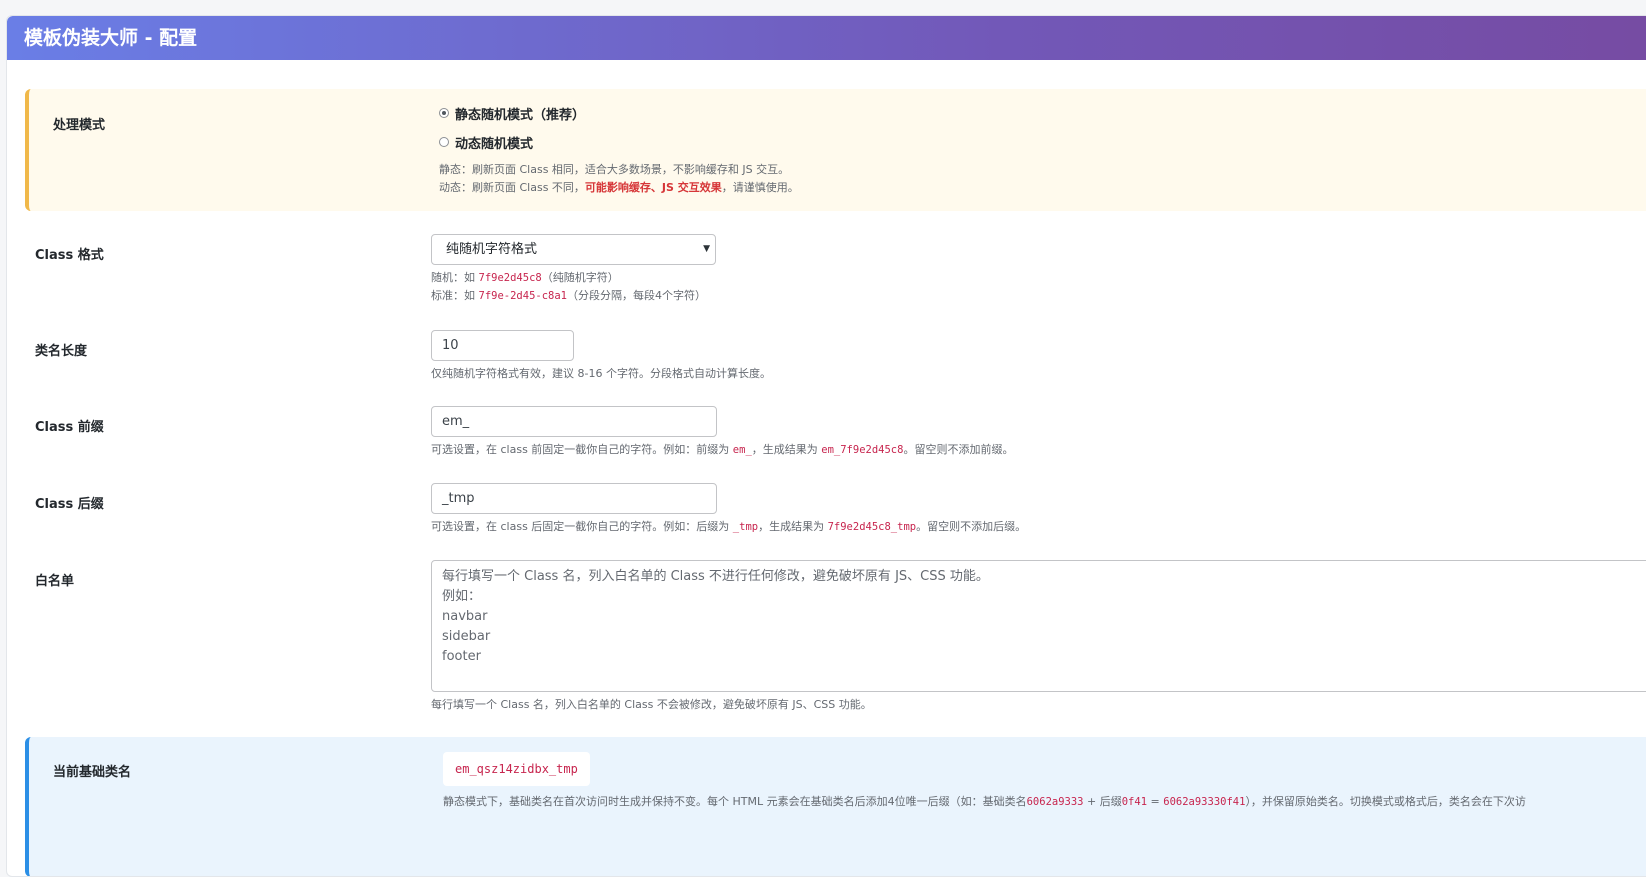 The width and height of the screenshot is (1646, 877). What do you see at coordinates (61, 351) in the screenshot?
I see `length-label: 类名长度` at bounding box center [61, 351].